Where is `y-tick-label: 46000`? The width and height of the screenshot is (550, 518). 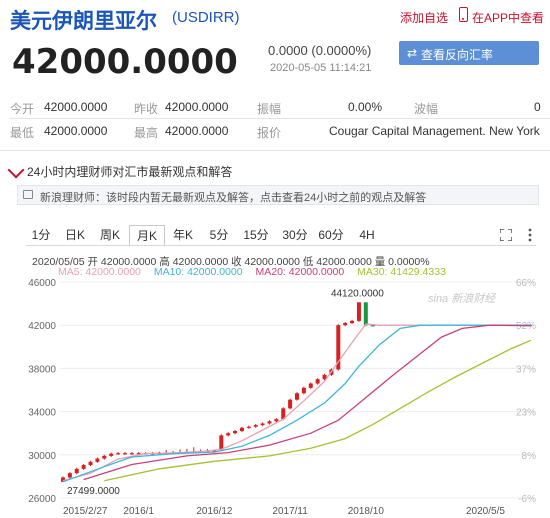
y-tick-label: 46000 is located at coordinates (42, 283).